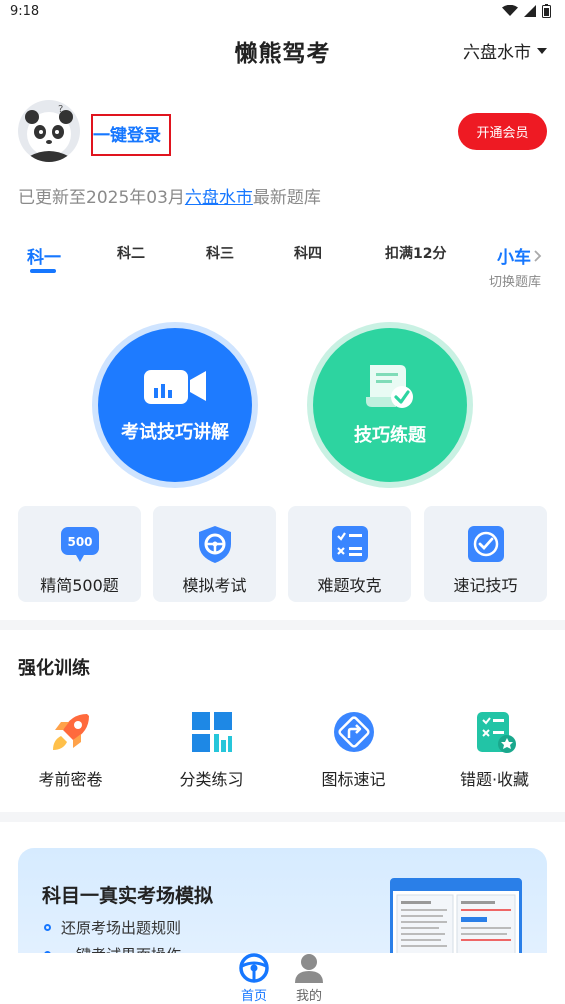 The image size is (565, 1004). I want to click on tip-practice-label: 技巧练题, so click(390, 435).